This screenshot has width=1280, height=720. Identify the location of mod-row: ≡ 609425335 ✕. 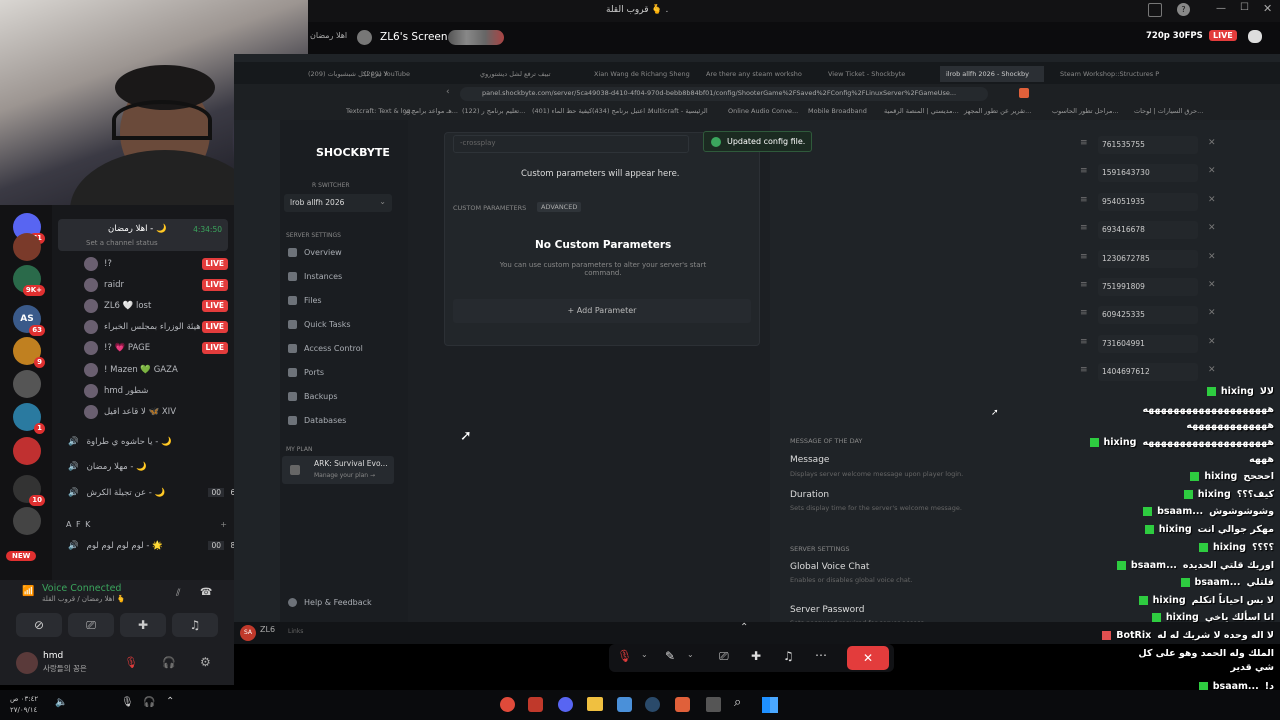
(1150, 315).